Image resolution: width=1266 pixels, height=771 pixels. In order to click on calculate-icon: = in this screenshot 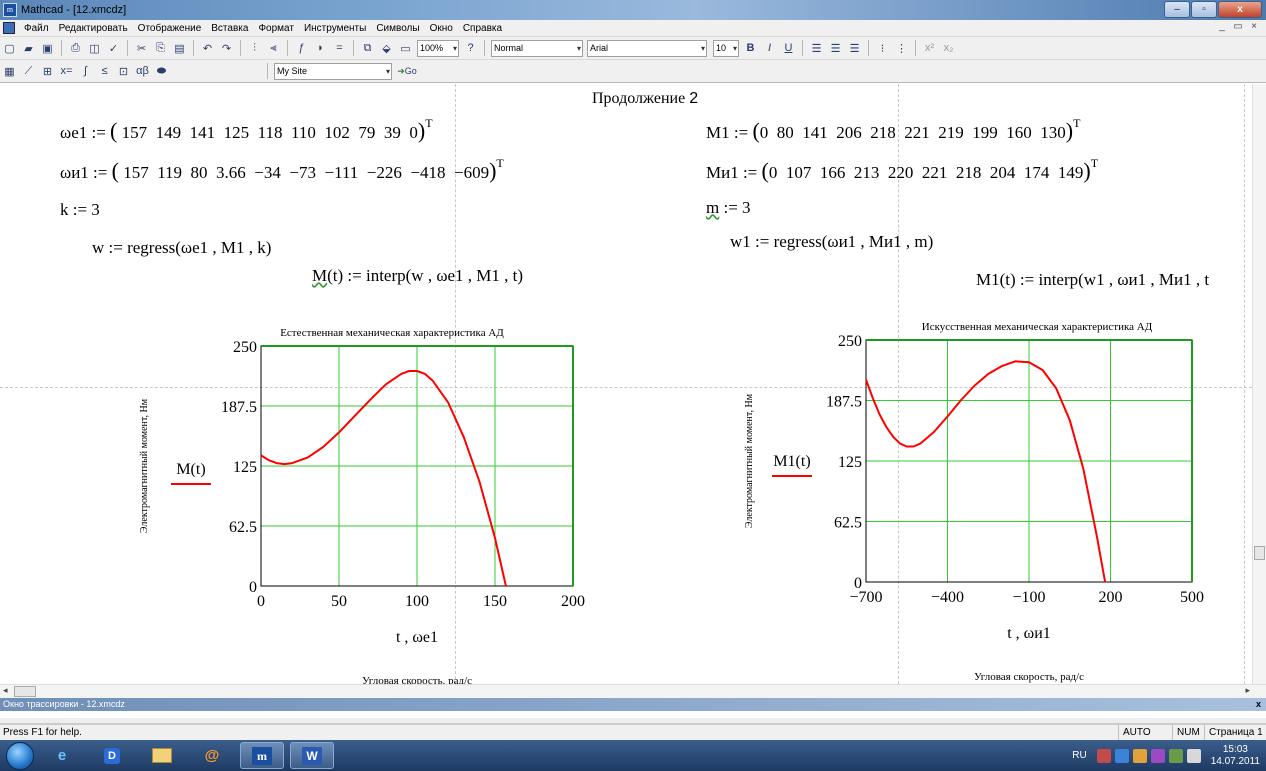, I will do `click(339, 48)`.